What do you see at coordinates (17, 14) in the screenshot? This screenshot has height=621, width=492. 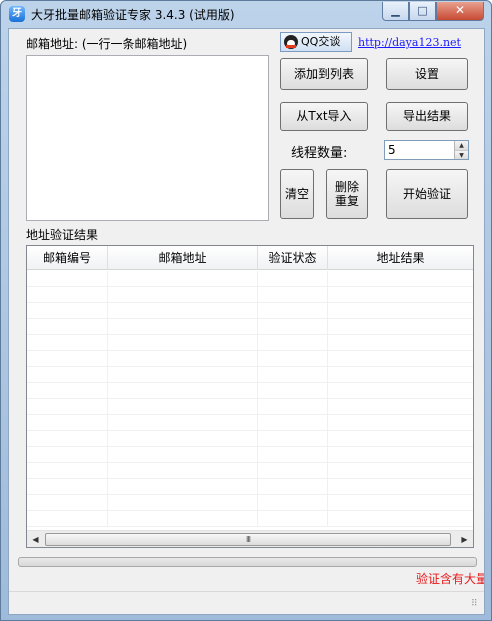 I see `app-icon: 牙` at bounding box center [17, 14].